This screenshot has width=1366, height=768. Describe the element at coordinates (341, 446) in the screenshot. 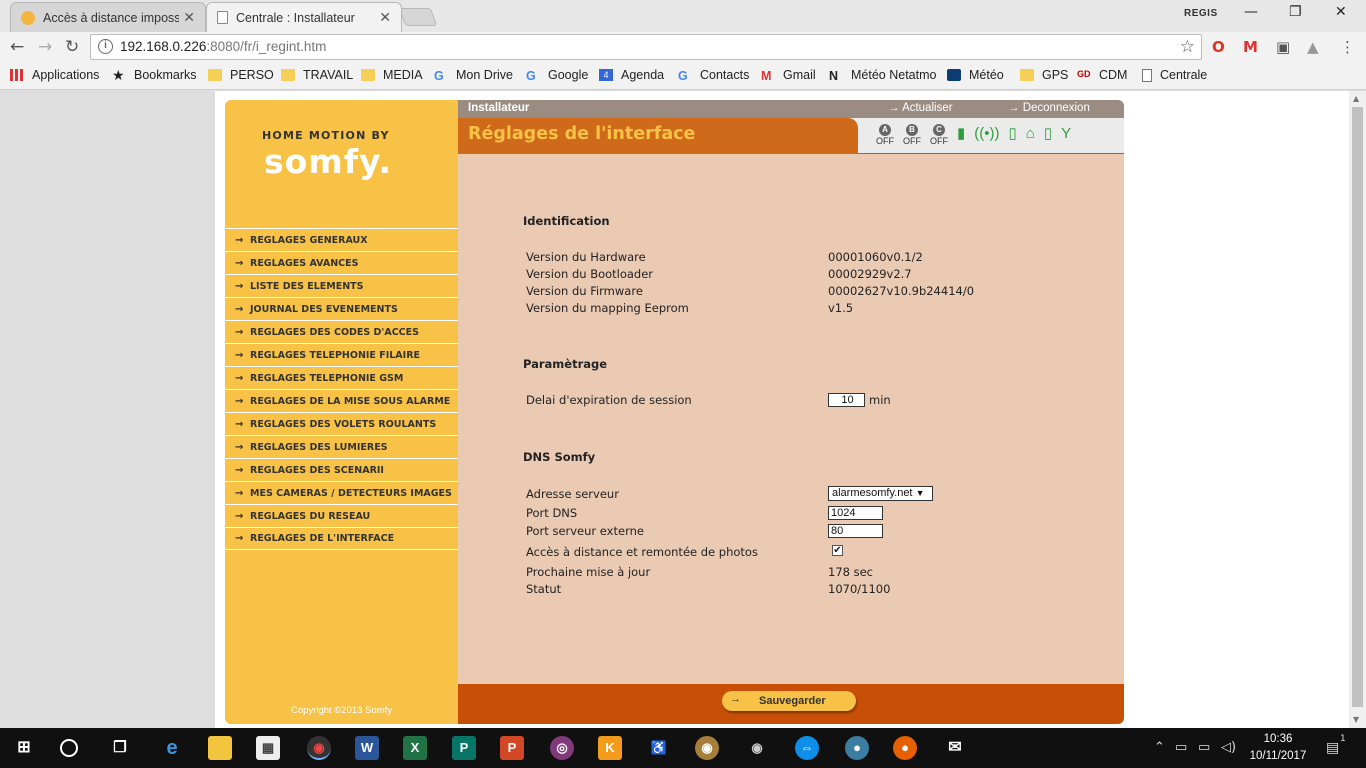

I see `menu-lumieres: → REGLAGES DES LUMIERES` at that location.